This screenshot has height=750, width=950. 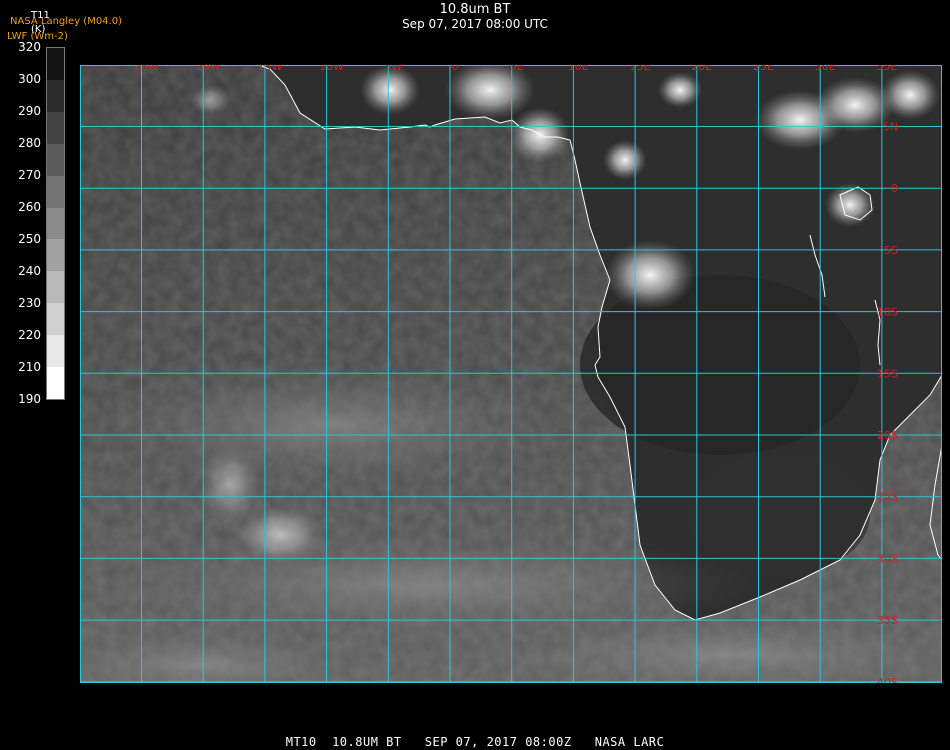 I want to click on colorbar-variable: T11, so click(x=40, y=15).